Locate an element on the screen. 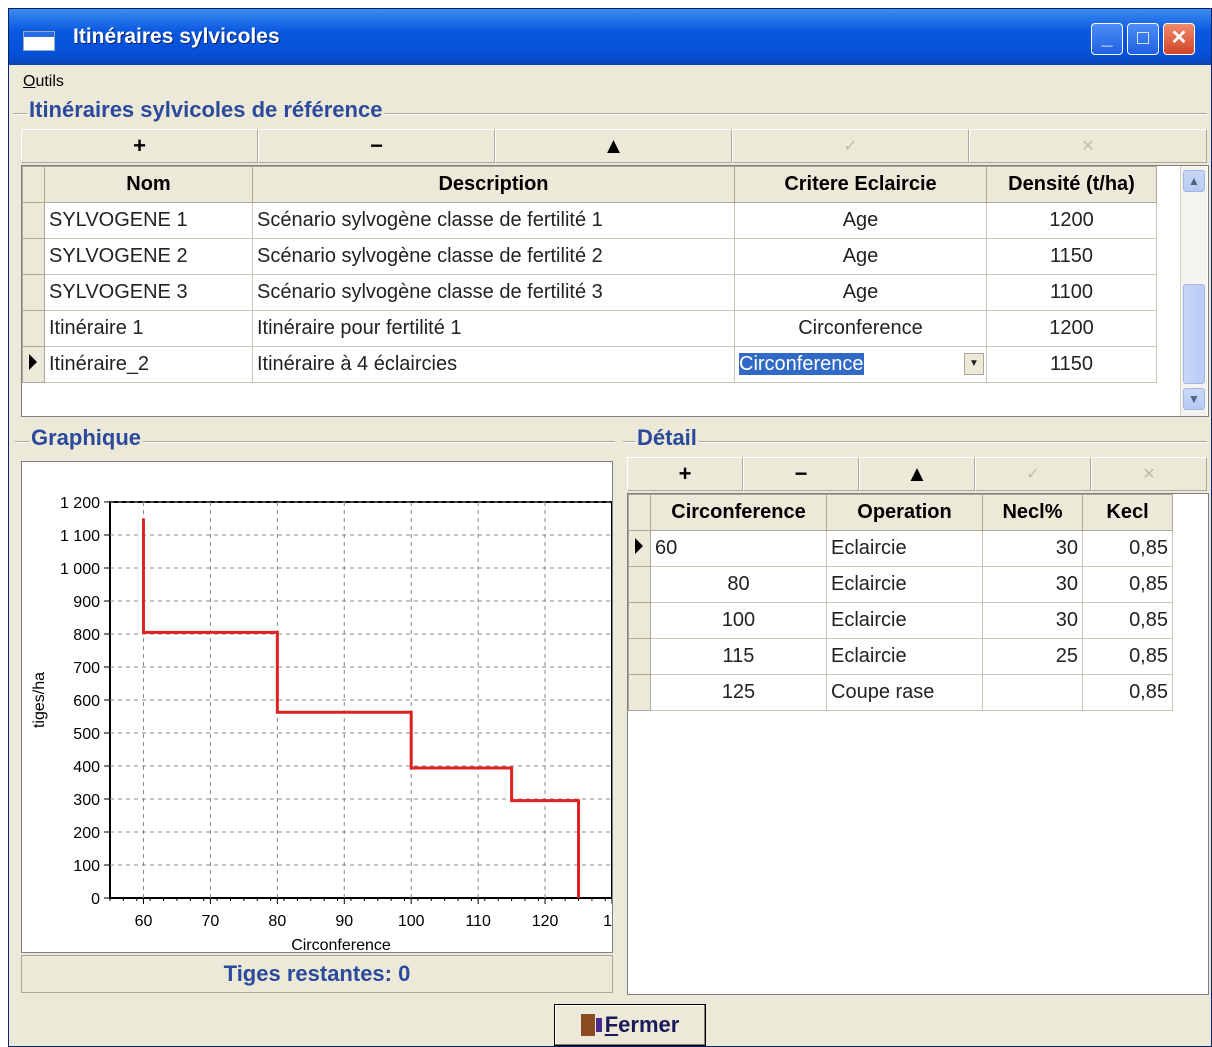 Image resolution: width=1212 pixels, height=1047 pixels. column-header-description: Description is located at coordinates (493, 184).